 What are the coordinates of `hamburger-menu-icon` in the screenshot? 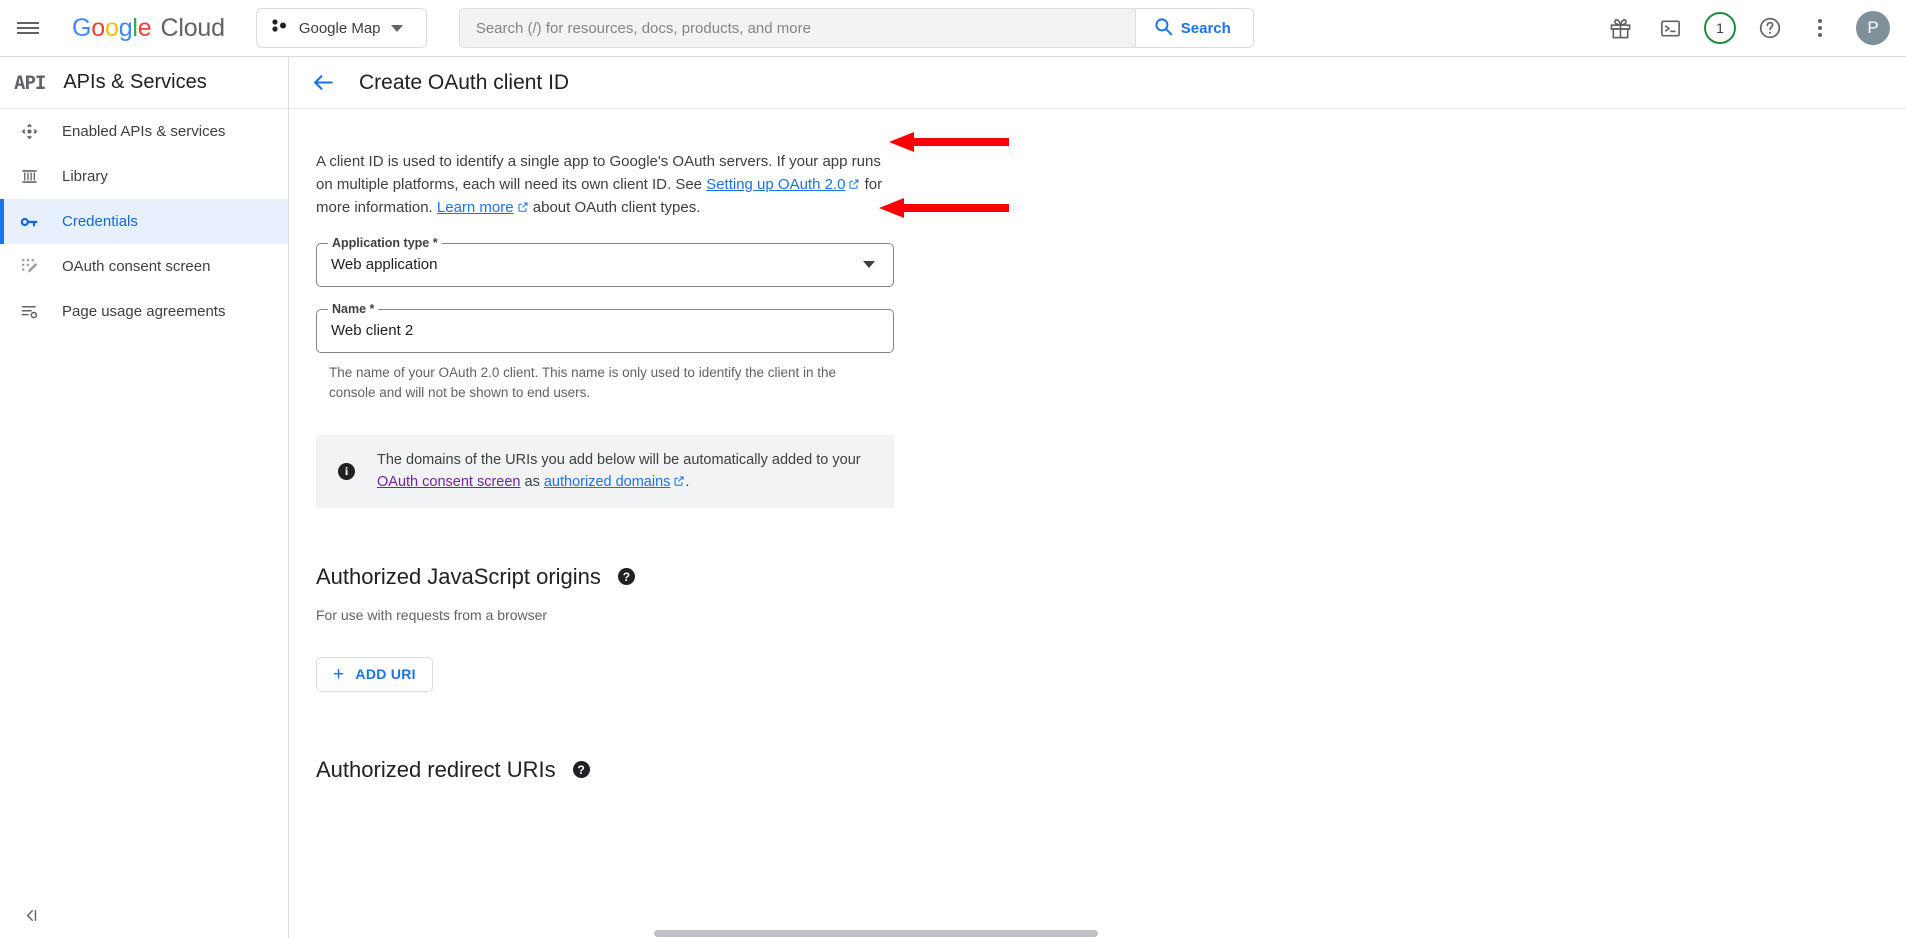 It's located at (28, 28).